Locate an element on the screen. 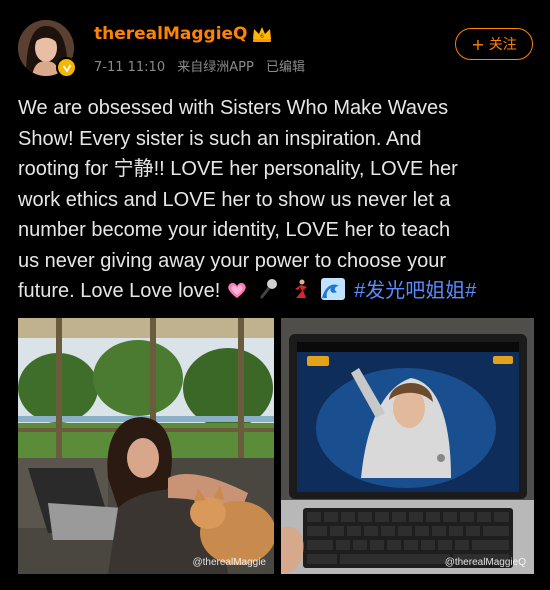 This screenshot has height=590, width=550. follow-label: 关注 is located at coordinates (502, 45).